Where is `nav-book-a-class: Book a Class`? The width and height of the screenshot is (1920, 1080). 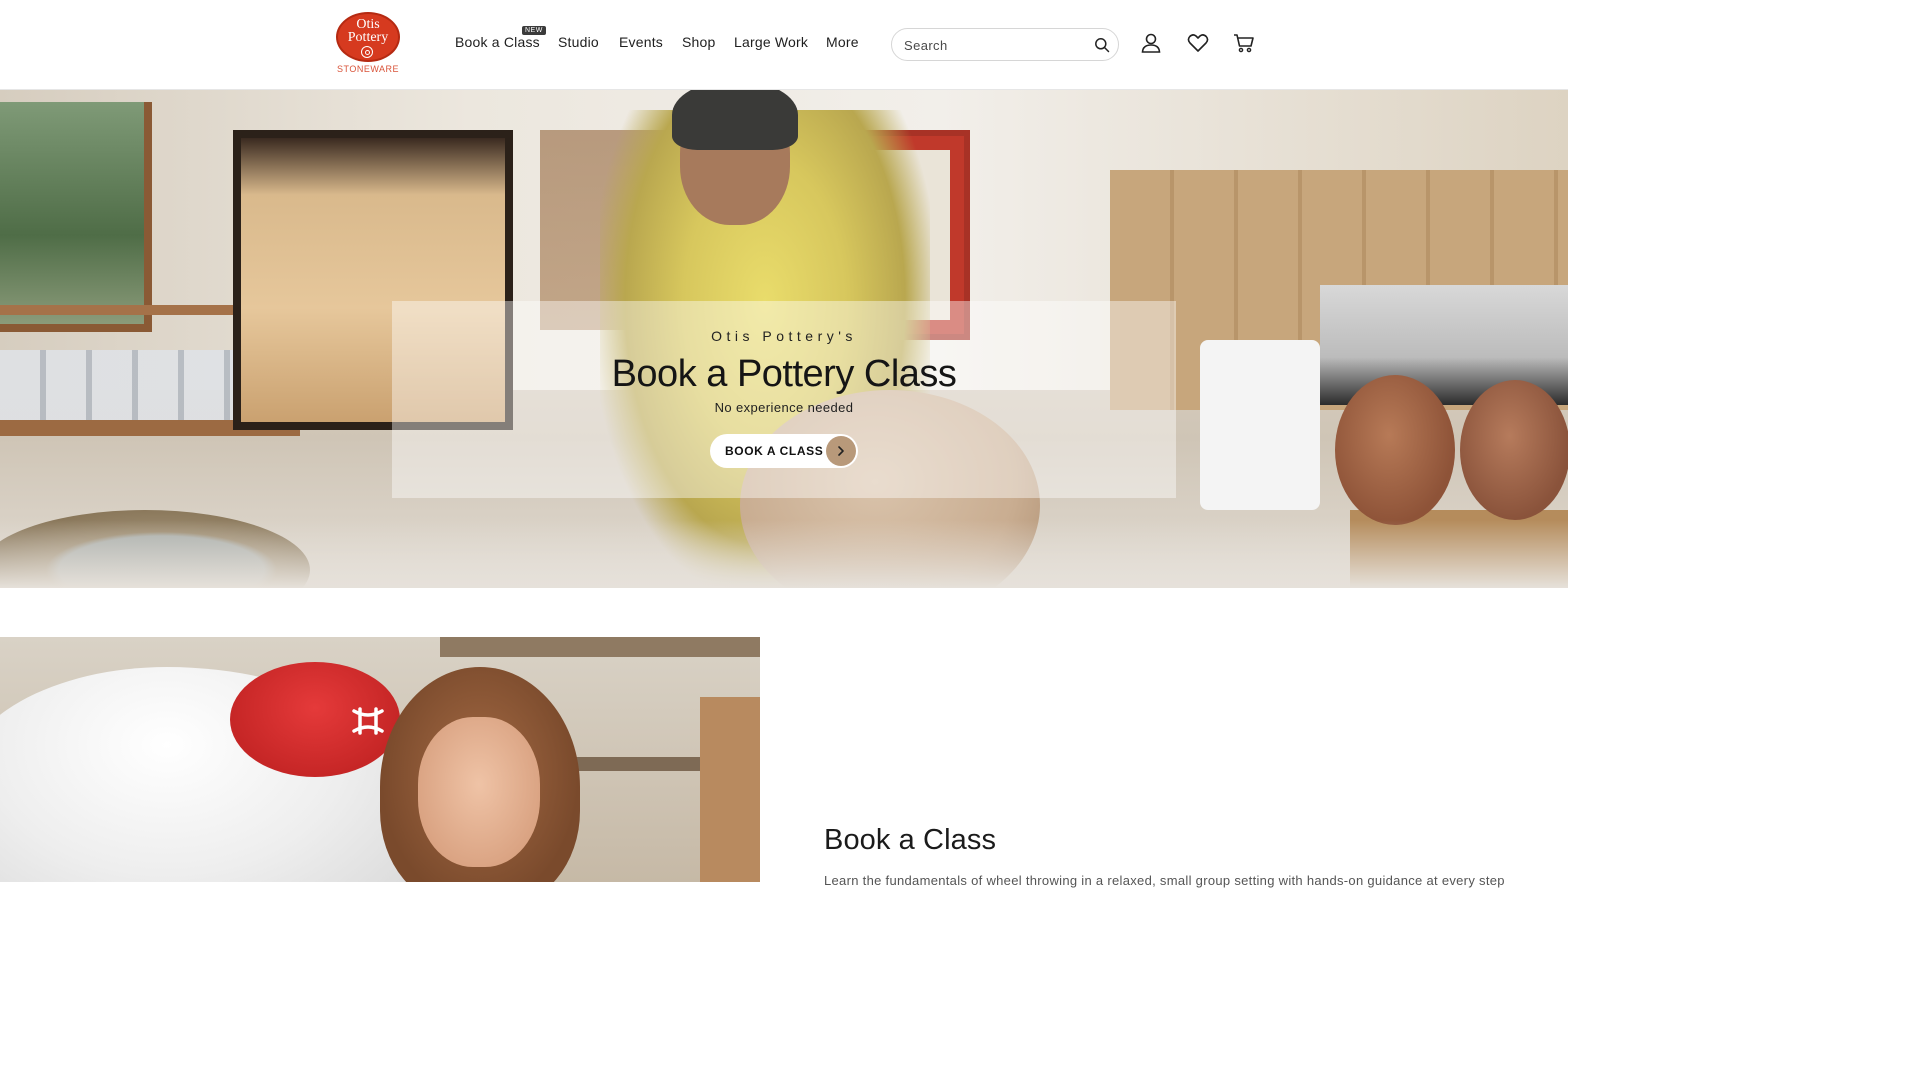 nav-book-a-class: Book a Class is located at coordinates (497, 42).